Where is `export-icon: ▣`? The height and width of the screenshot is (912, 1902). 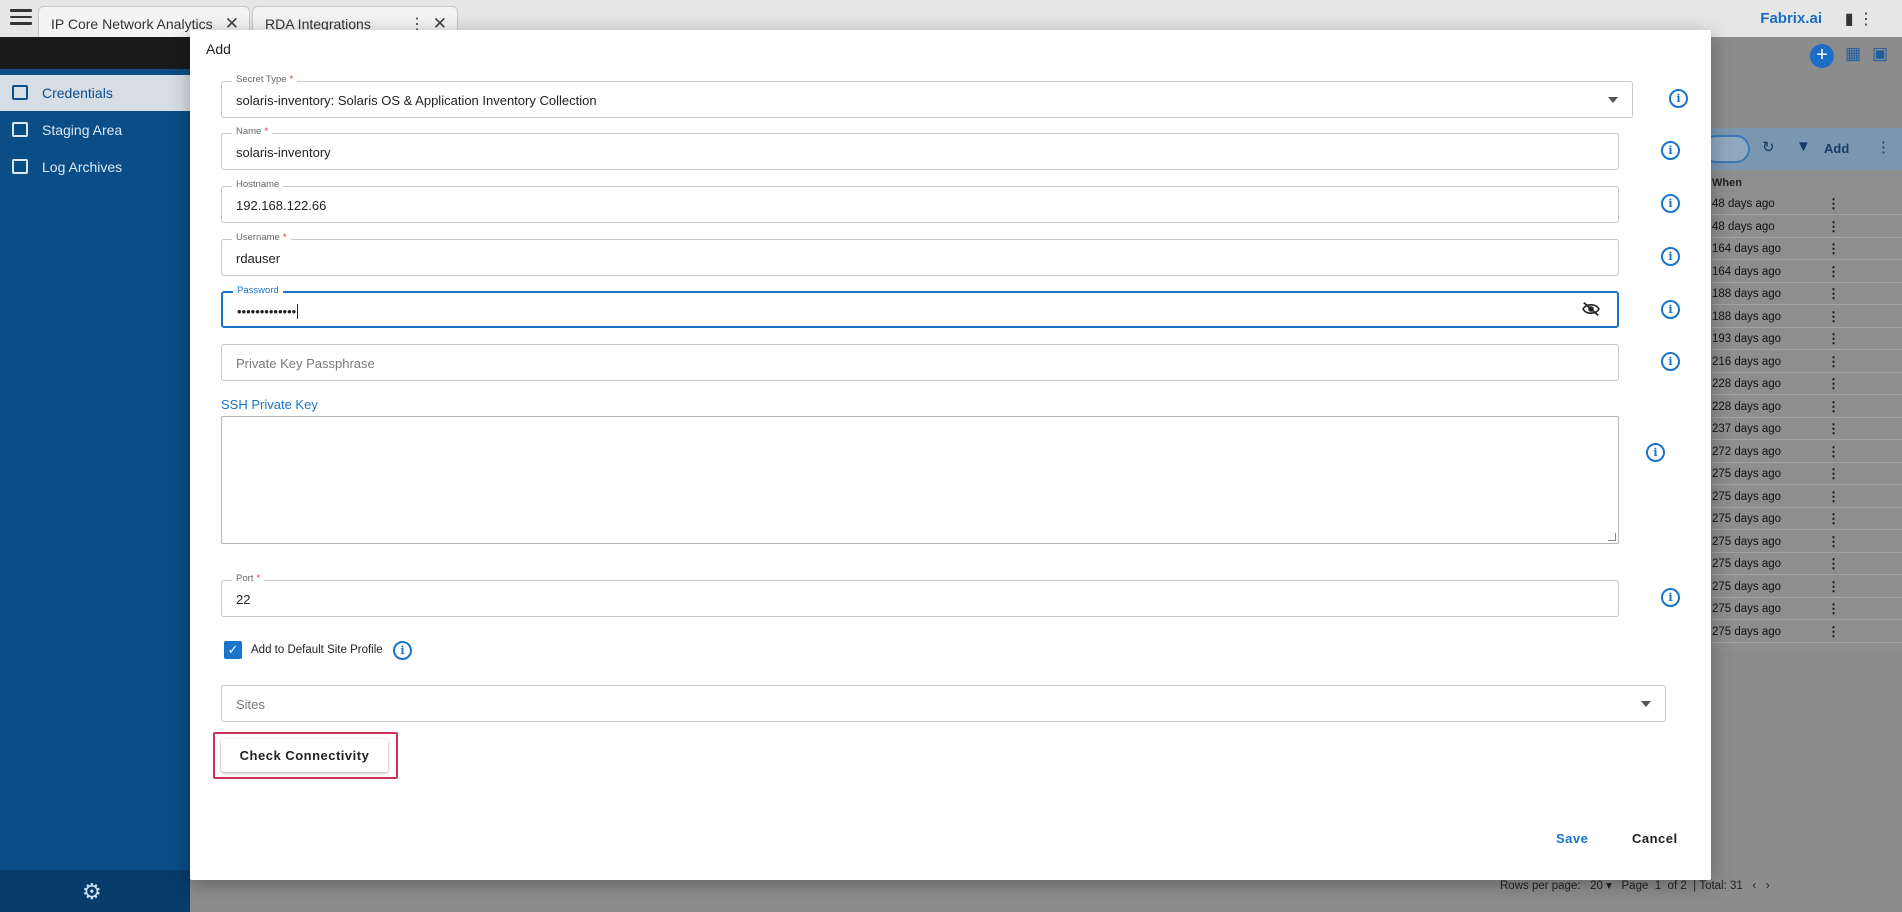 export-icon: ▣ is located at coordinates (1880, 54).